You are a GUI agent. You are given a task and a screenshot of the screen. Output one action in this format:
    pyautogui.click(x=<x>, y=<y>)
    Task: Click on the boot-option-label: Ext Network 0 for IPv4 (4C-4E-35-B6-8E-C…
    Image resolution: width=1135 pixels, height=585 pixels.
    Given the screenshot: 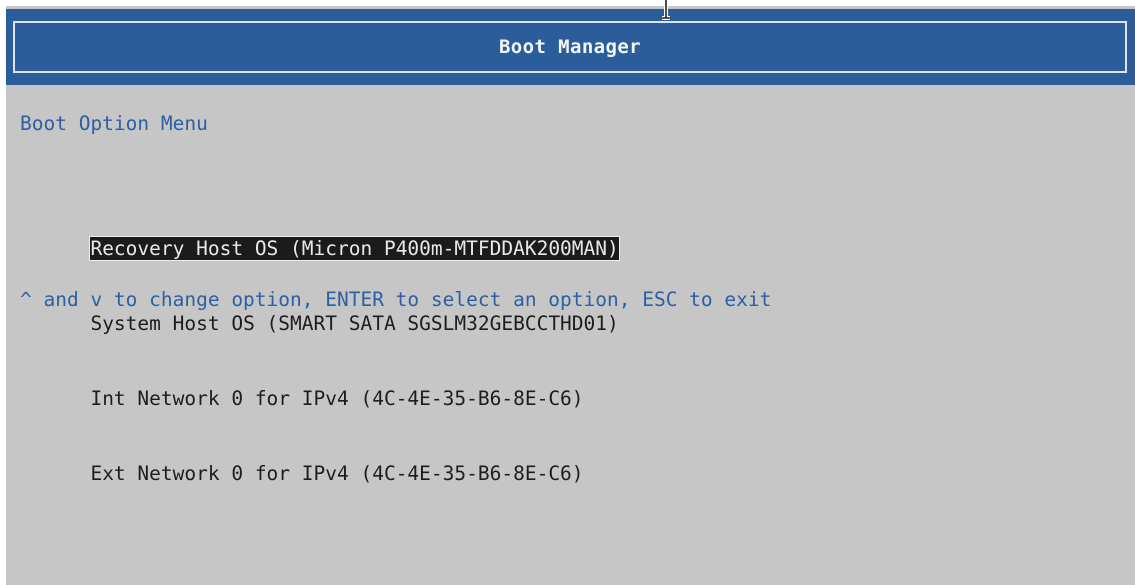 What is the action you would take?
    pyautogui.click(x=337, y=473)
    